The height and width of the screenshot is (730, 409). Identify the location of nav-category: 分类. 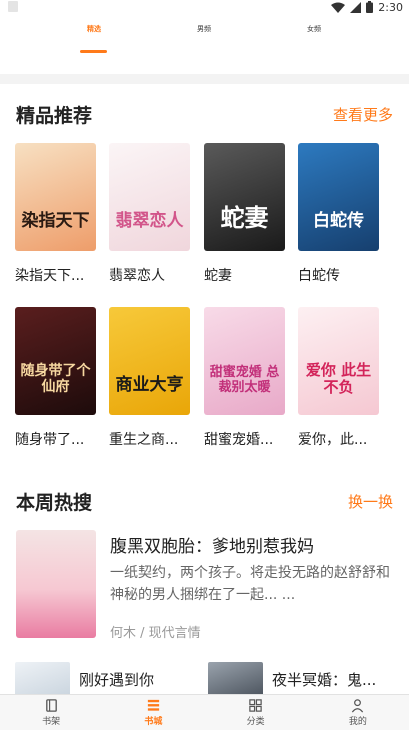
(256, 712).